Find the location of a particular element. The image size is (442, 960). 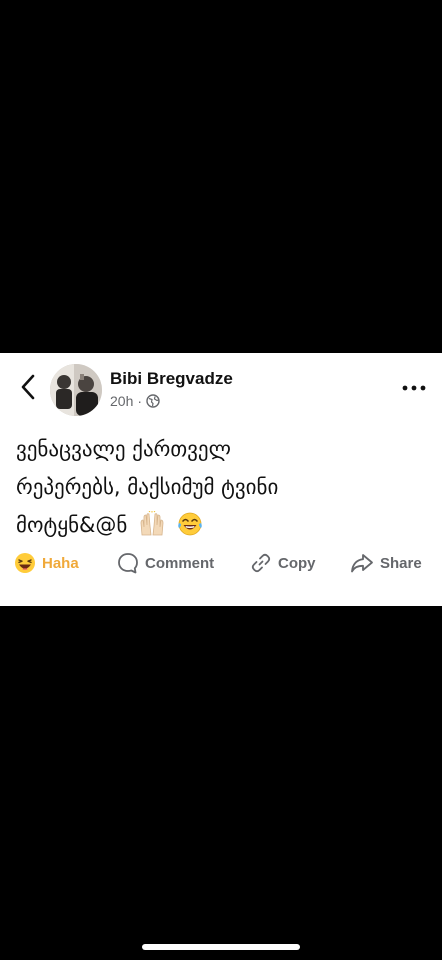

post-text-line: ვენაცვალე ქართველ is located at coordinates (123, 449).